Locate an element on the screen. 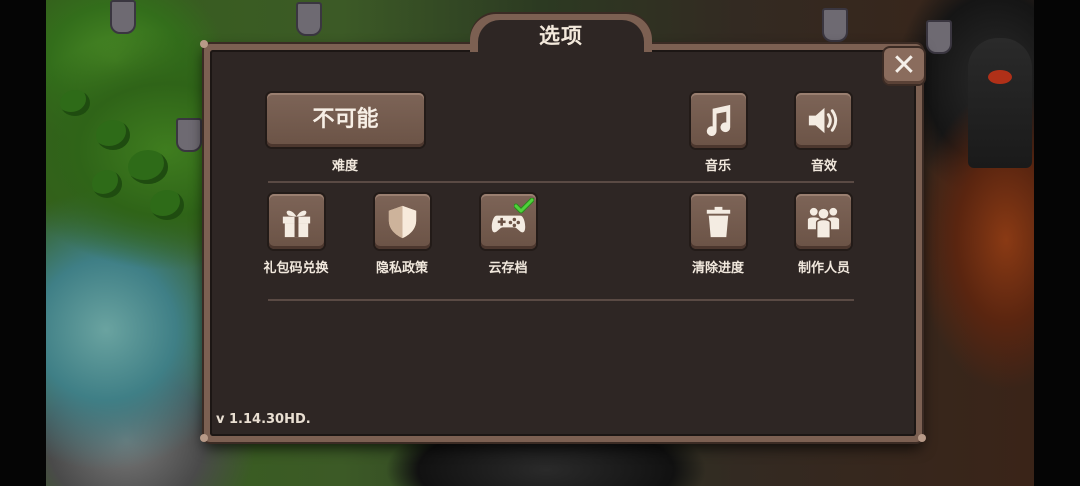  gift-icon is located at coordinates (296, 224).